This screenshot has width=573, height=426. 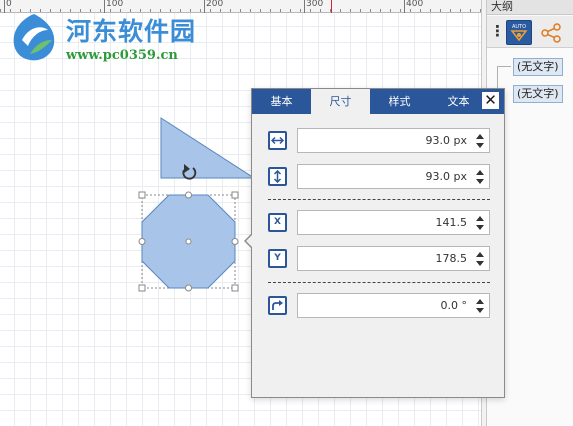 I want to click on x-position-icon: X, so click(x=277, y=222).